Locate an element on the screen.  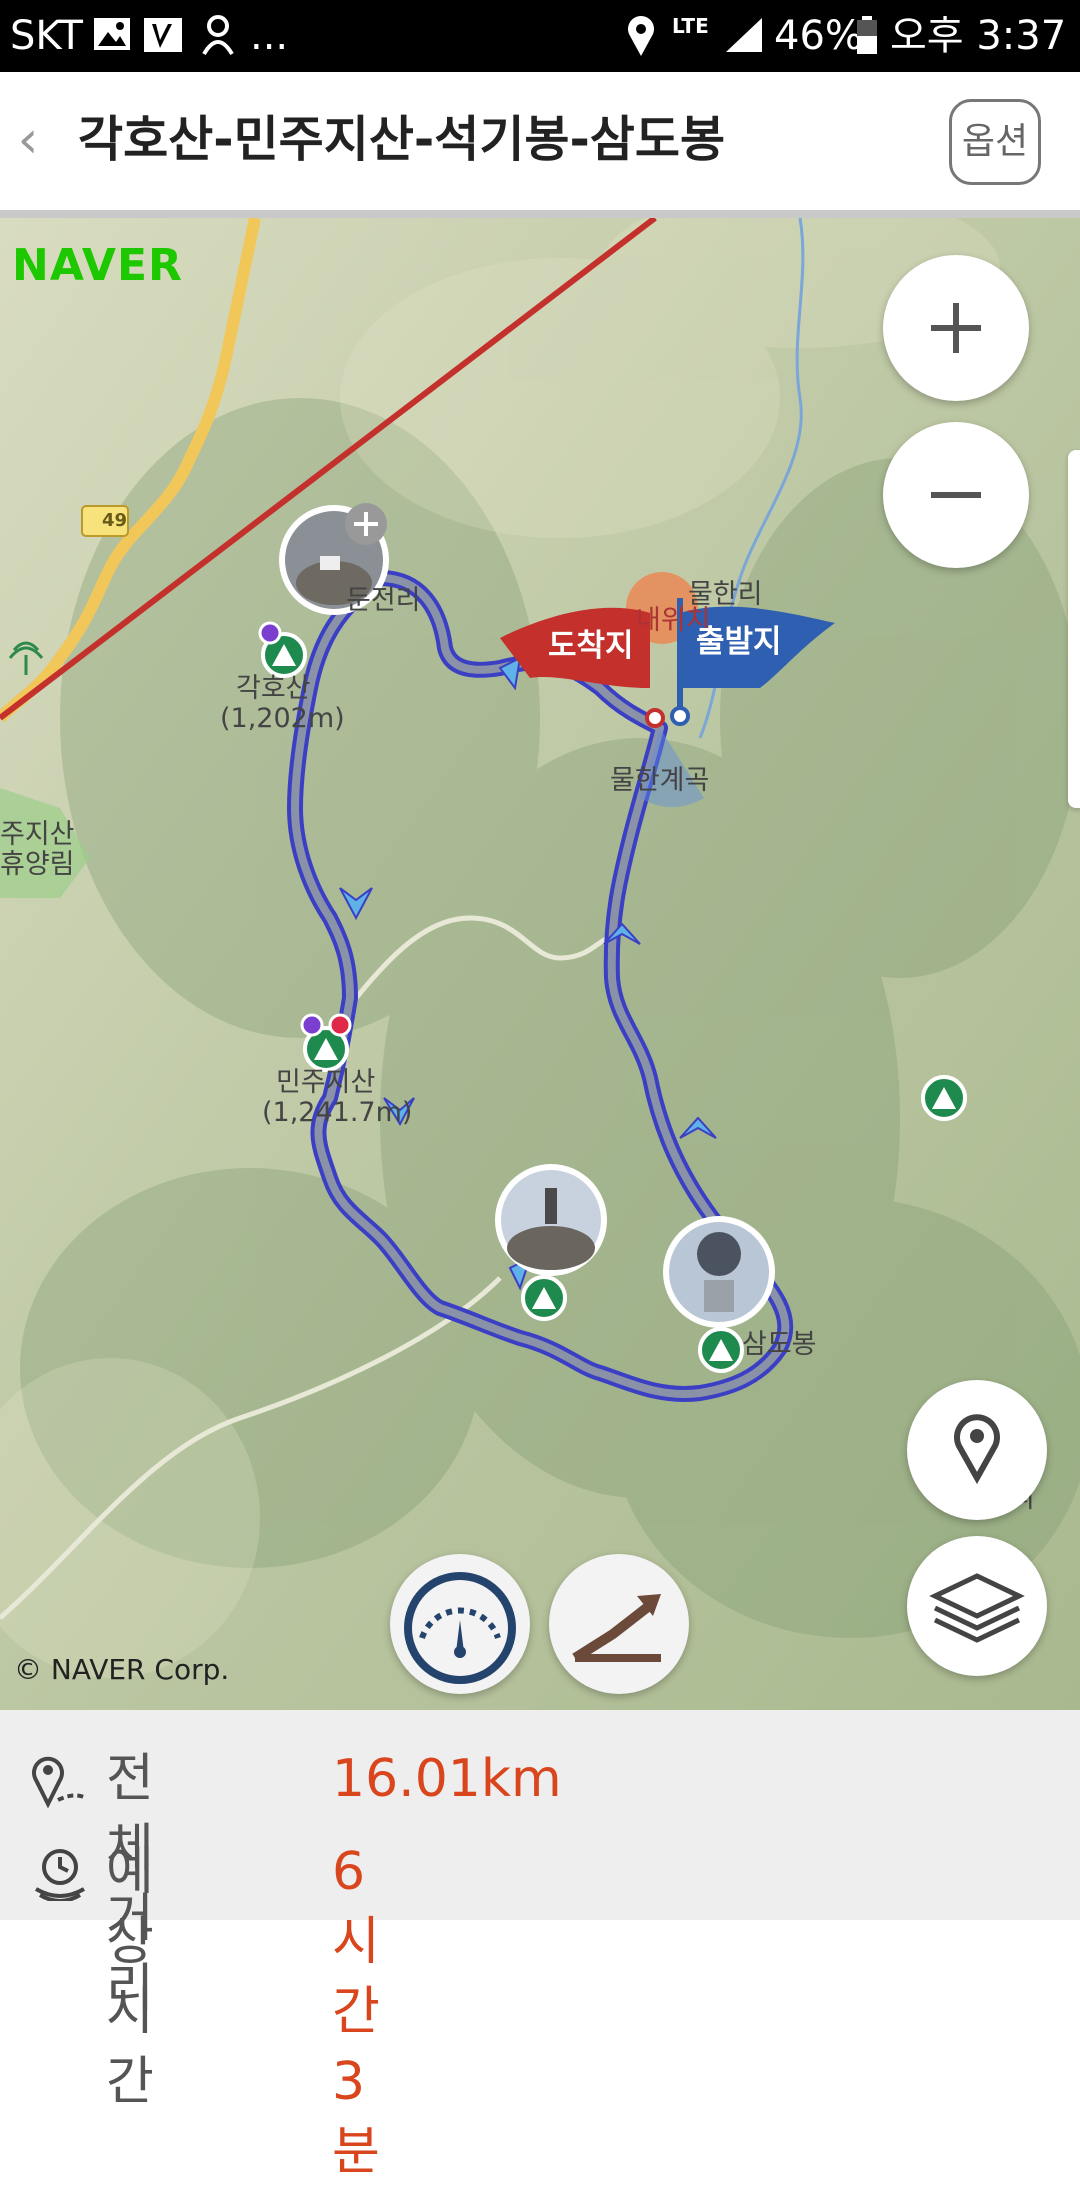
peak-name-gakho: 각호산 is located at coordinates (273, 688).